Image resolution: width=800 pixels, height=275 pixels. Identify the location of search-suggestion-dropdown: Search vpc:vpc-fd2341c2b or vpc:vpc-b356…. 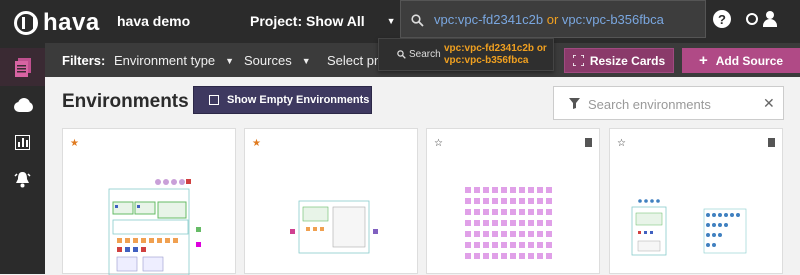
(466, 54).